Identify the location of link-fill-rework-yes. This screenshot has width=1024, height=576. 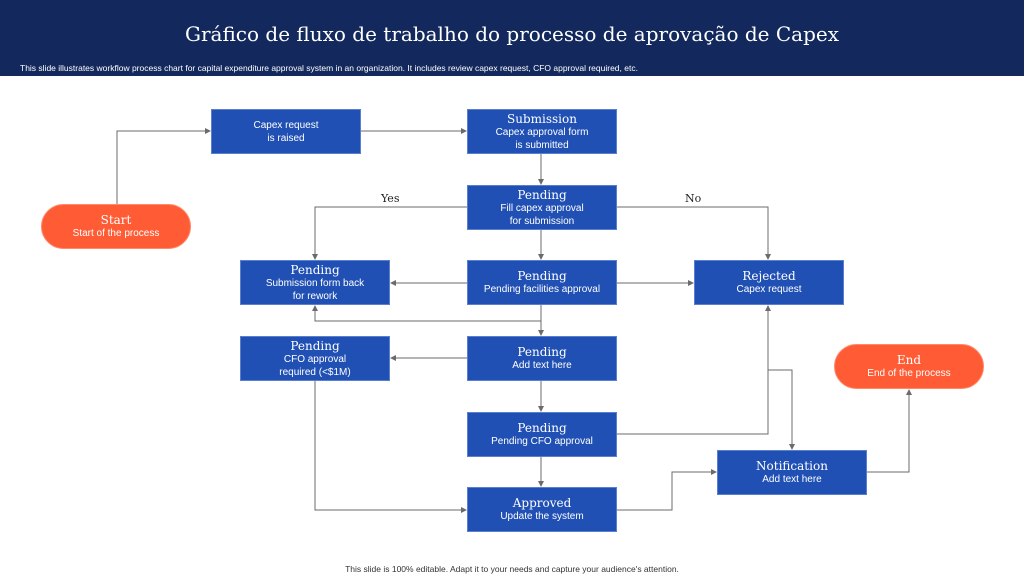
(389, 233).